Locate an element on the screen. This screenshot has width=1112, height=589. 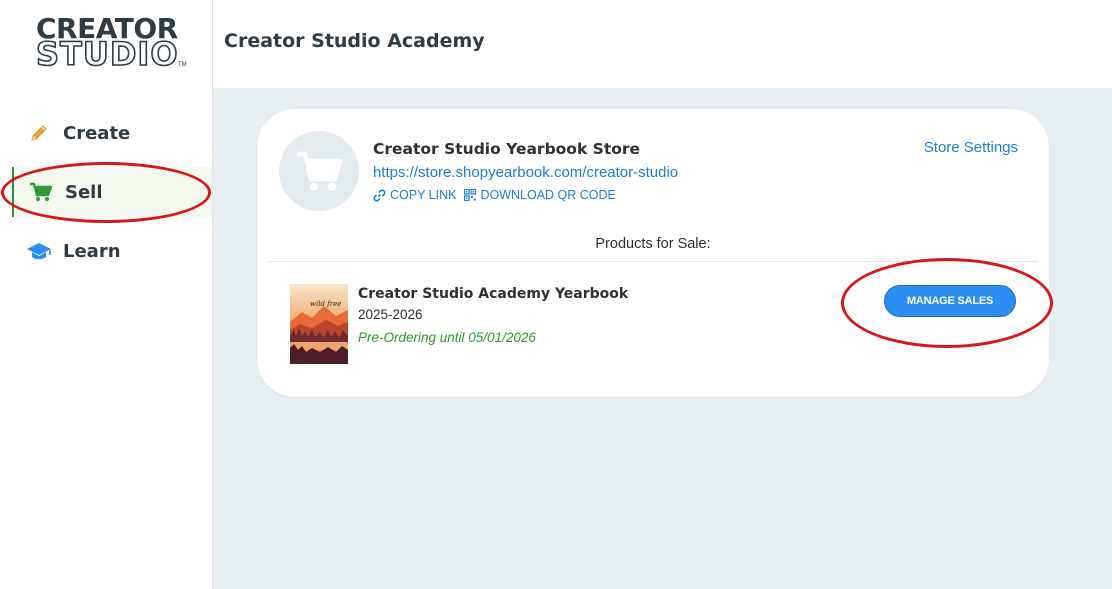
products-for-sale-label: Products for Sale: is located at coordinates (653, 244).